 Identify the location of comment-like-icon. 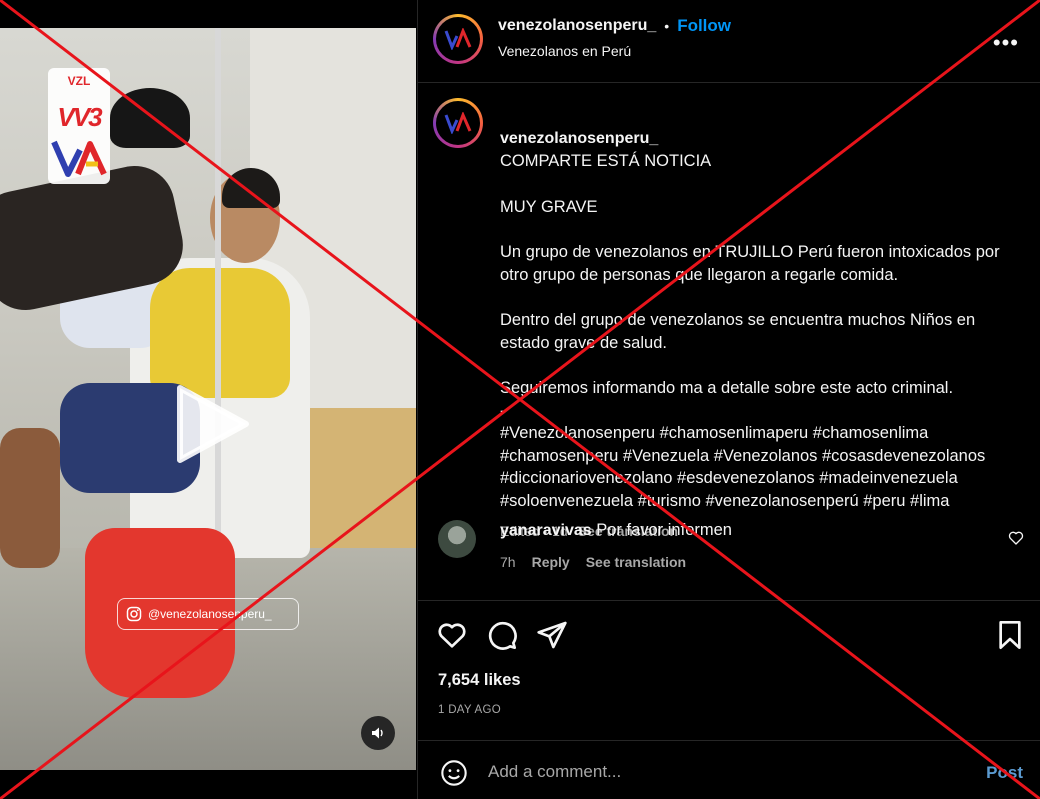
(1016, 538).